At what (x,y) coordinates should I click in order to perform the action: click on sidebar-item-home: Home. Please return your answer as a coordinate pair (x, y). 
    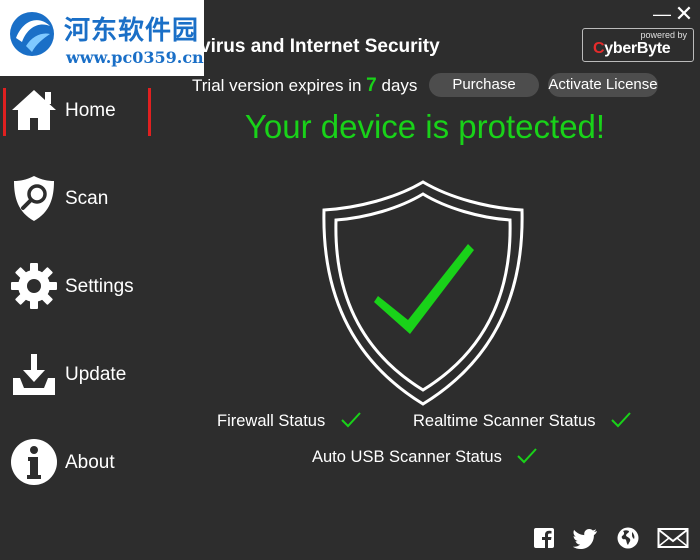
    Looking at the image, I should click on (80, 114).